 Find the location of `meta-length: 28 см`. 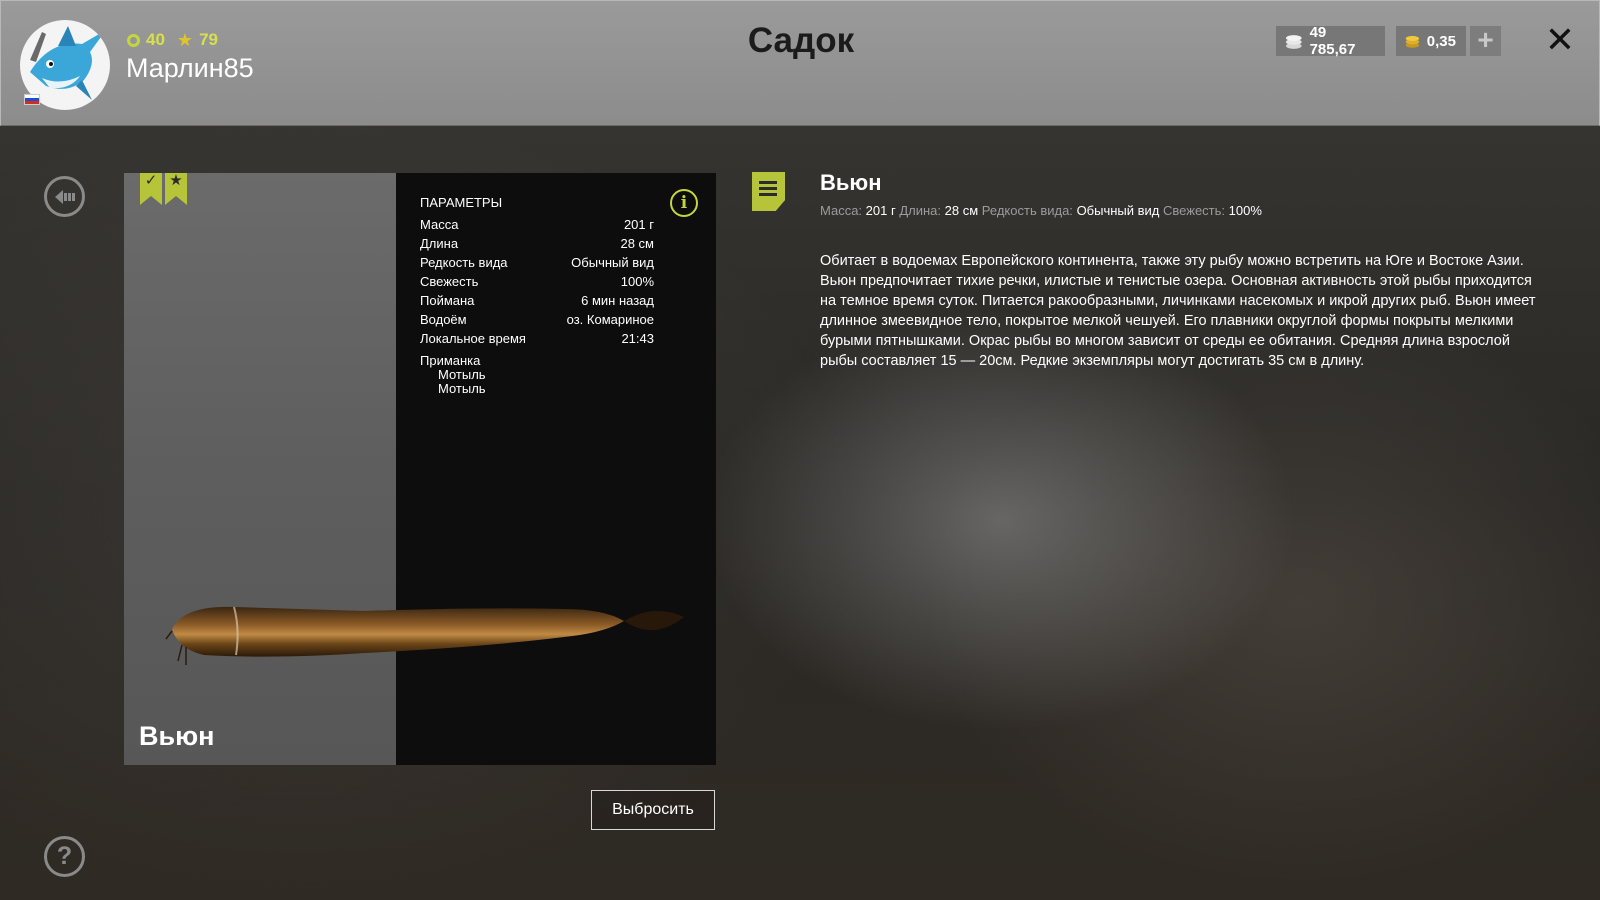

meta-length: 28 см is located at coordinates (961, 210).